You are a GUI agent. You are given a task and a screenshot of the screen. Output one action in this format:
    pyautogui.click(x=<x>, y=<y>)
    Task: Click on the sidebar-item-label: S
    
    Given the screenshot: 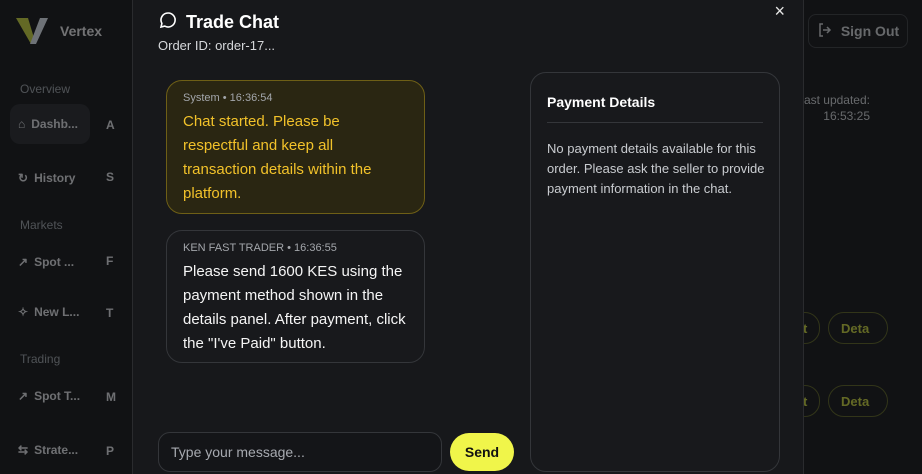 What is the action you would take?
    pyautogui.click(x=110, y=177)
    